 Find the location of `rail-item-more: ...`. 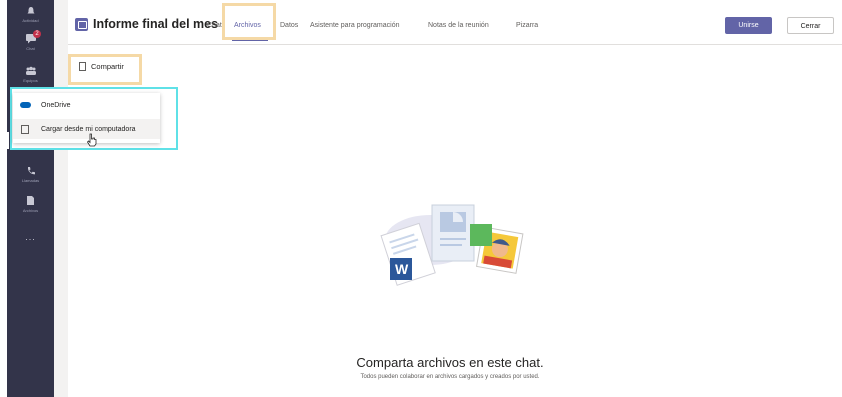

rail-item-more: ... is located at coordinates (30, 237).